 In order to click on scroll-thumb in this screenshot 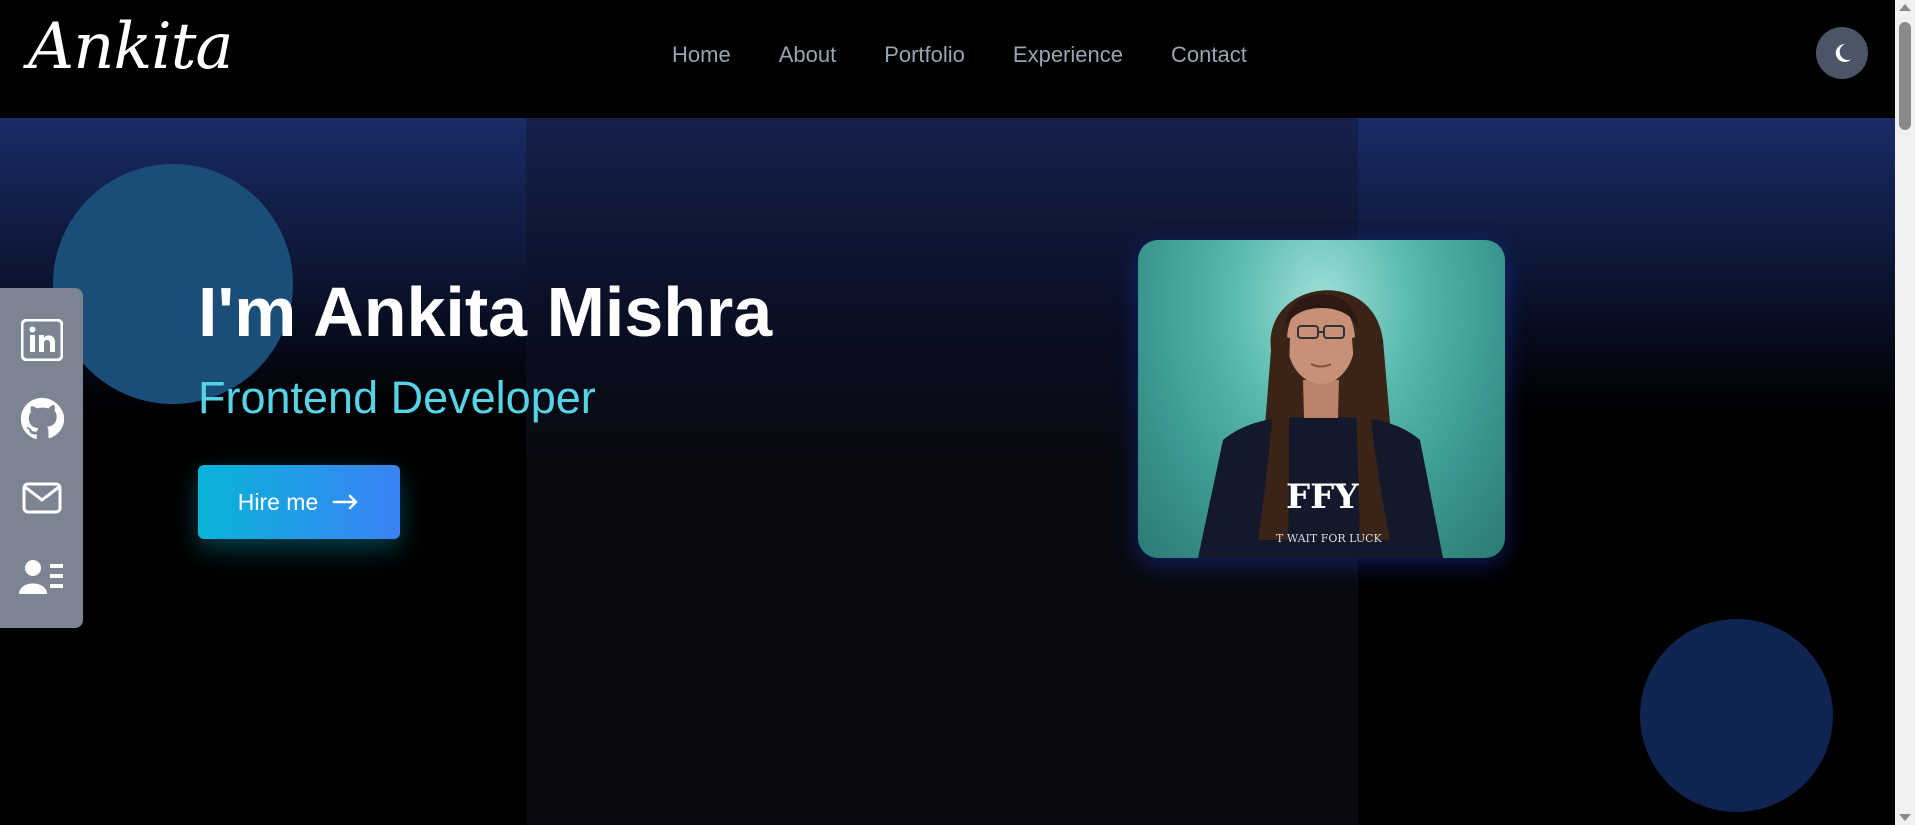, I will do `click(1905, 76)`.